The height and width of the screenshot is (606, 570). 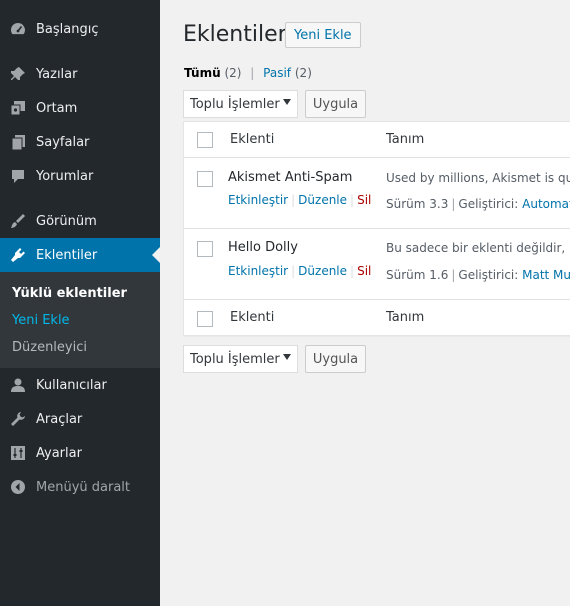 I want to click on menu-item-plugins: Eklentiler, so click(x=80, y=255).